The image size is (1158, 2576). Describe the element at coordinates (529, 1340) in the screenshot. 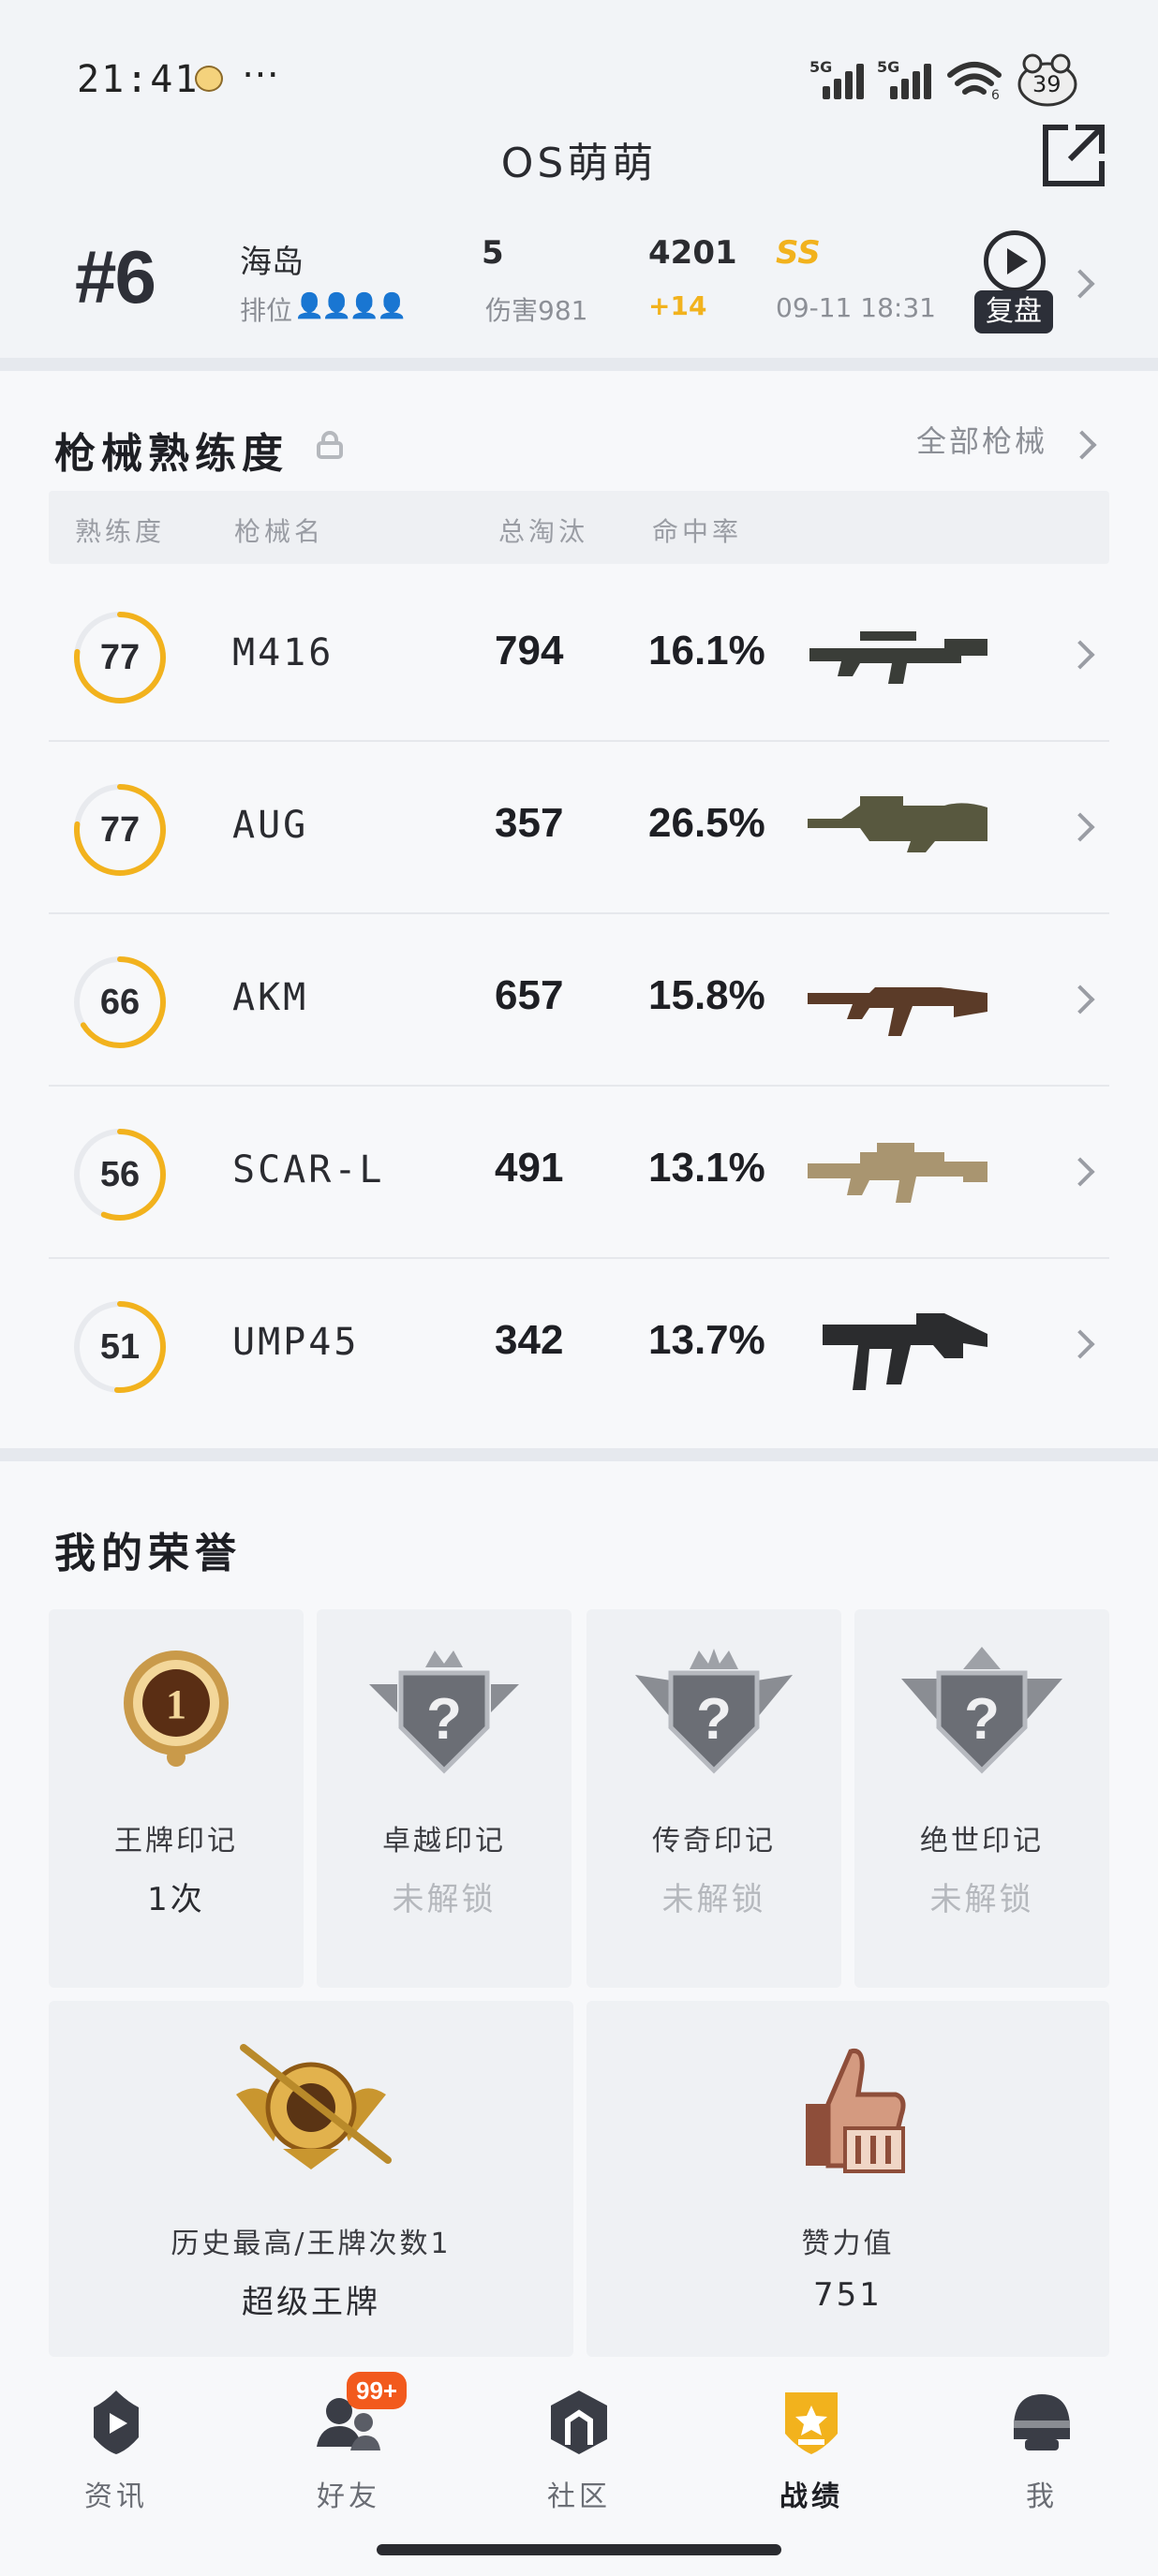

I see `weapon-kills: 342` at that location.